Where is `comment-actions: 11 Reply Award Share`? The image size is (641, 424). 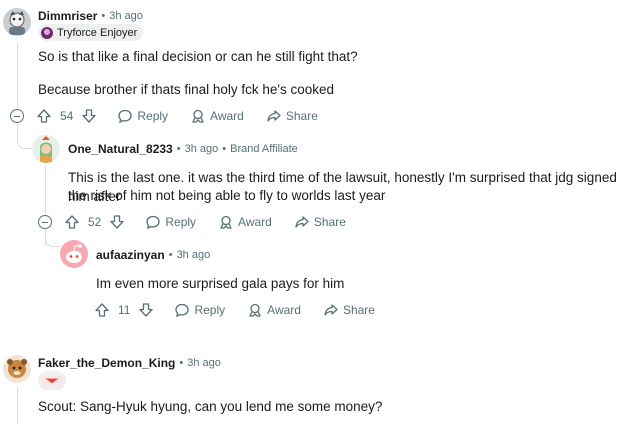 comment-actions: 11 Reply Award Share is located at coordinates (234, 310).